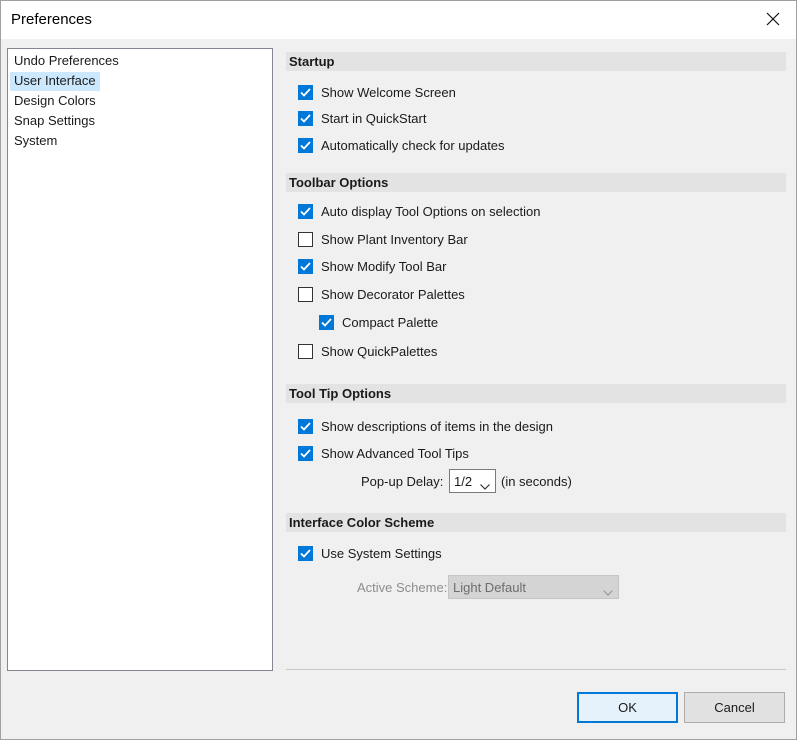 This screenshot has width=797, height=740. I want to click on checkbox-label: Show descriptions of items in the design, so click(437, 426).